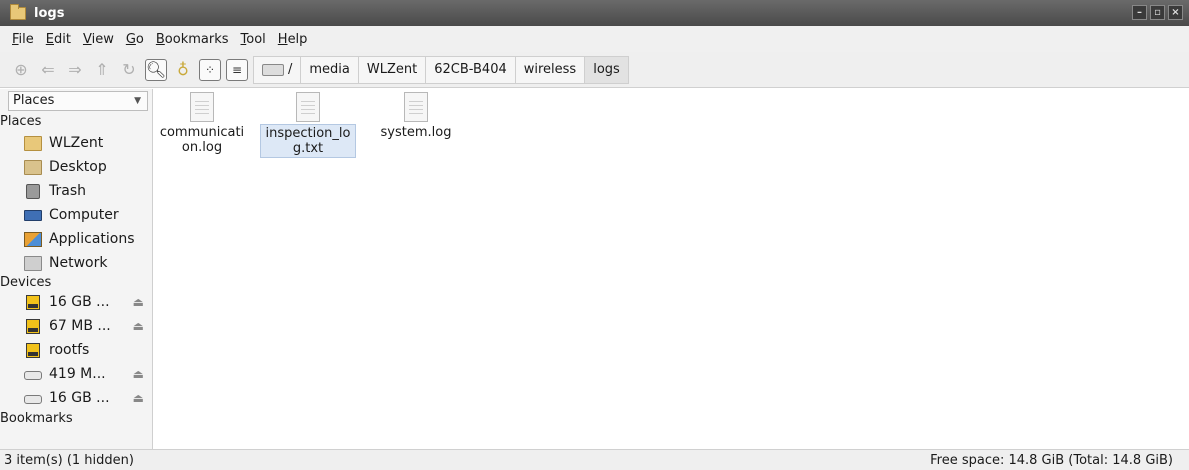  Describe the element at coordinates (49, 13) in the screenshot. I see `window-title: logs` at that location.